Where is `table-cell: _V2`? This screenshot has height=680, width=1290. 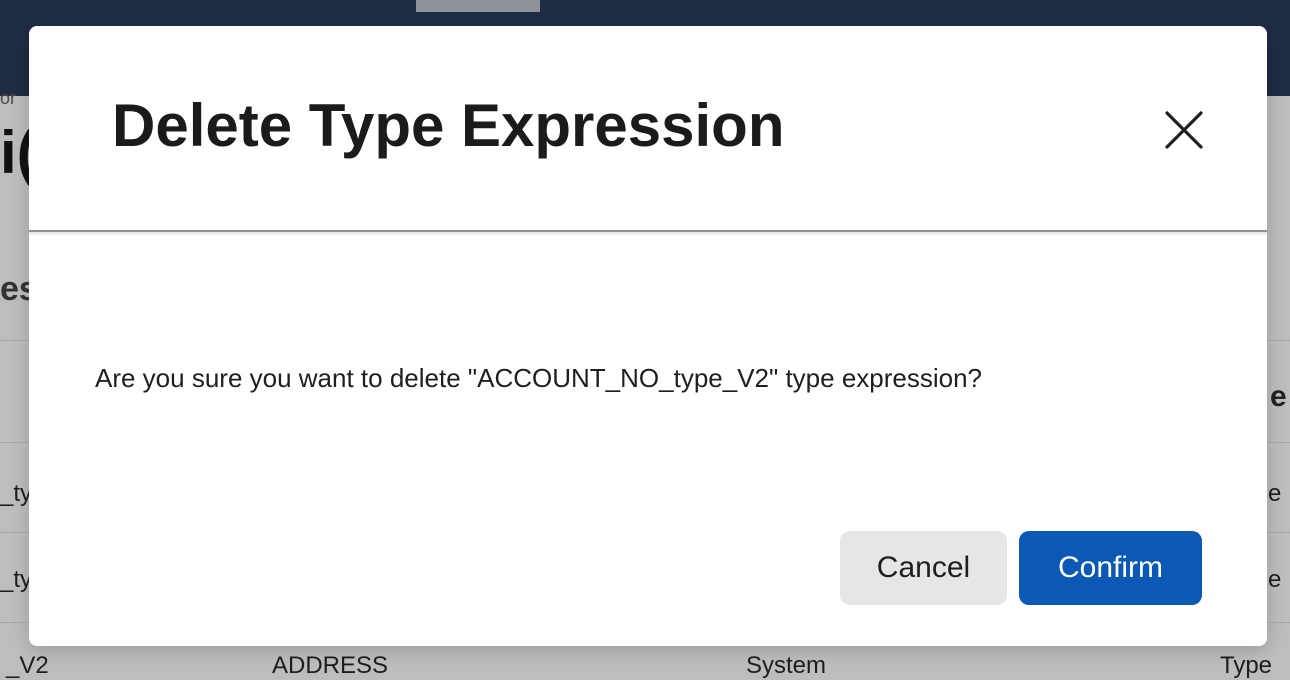 table-cell: _V2 is located at coordinates (27, 665).